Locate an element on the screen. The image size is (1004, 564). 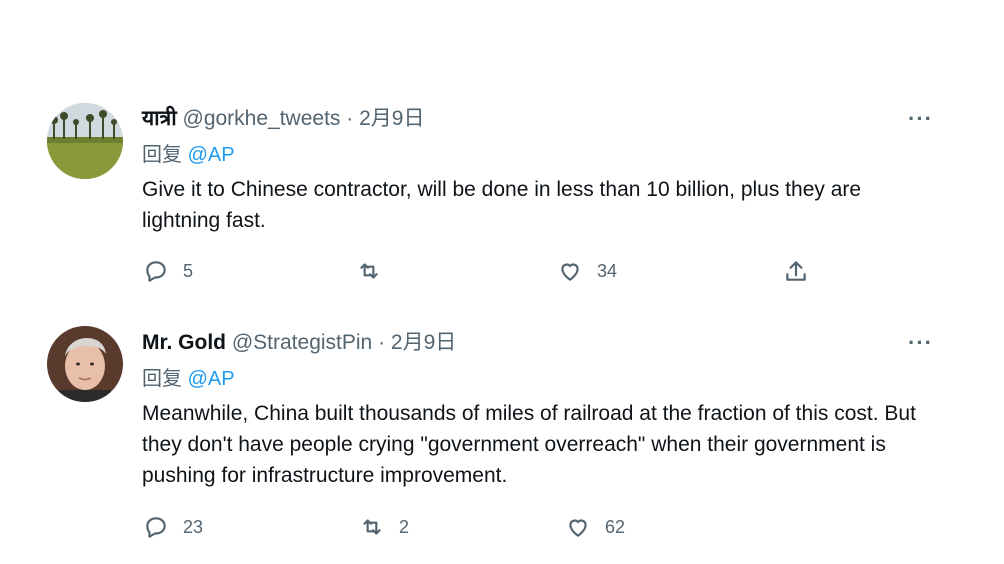
tweet-header: Mr. Gold @StrategistPin · 2月9日 is located at coordinates (299, 343).